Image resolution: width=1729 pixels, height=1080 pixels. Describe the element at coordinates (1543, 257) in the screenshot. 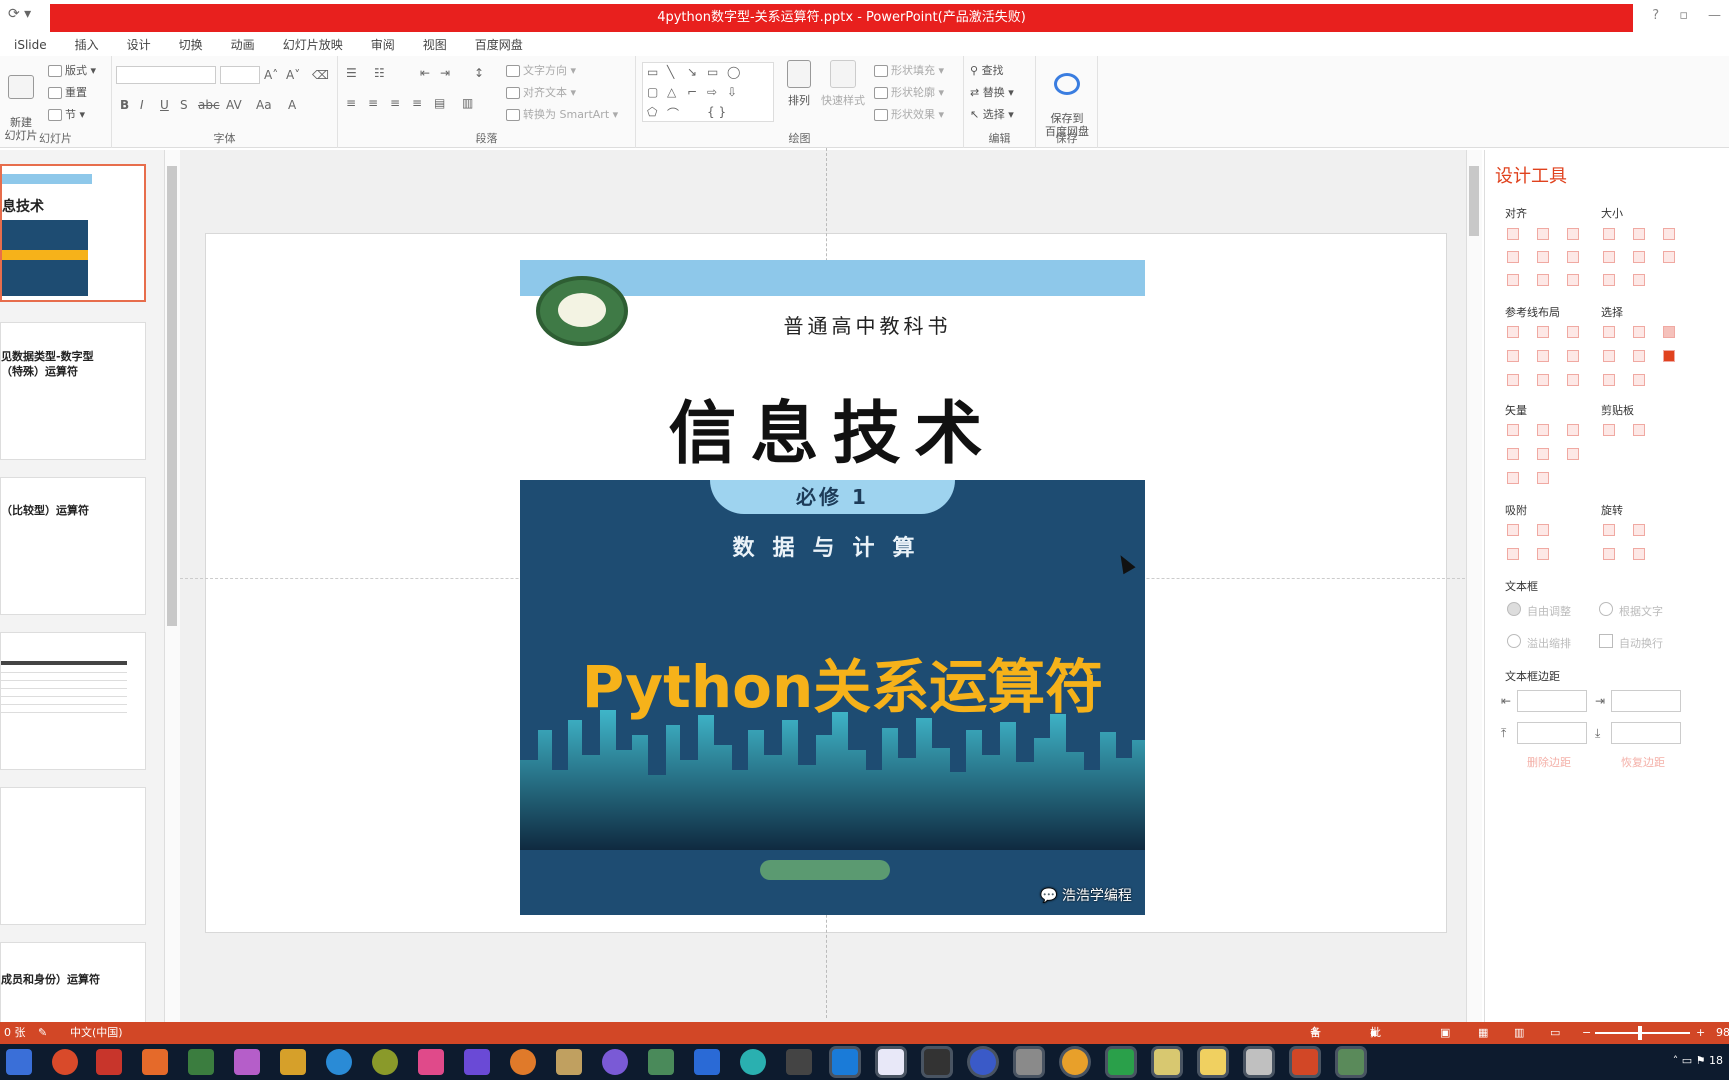

I see `align-middle-tool-icon` at that location.